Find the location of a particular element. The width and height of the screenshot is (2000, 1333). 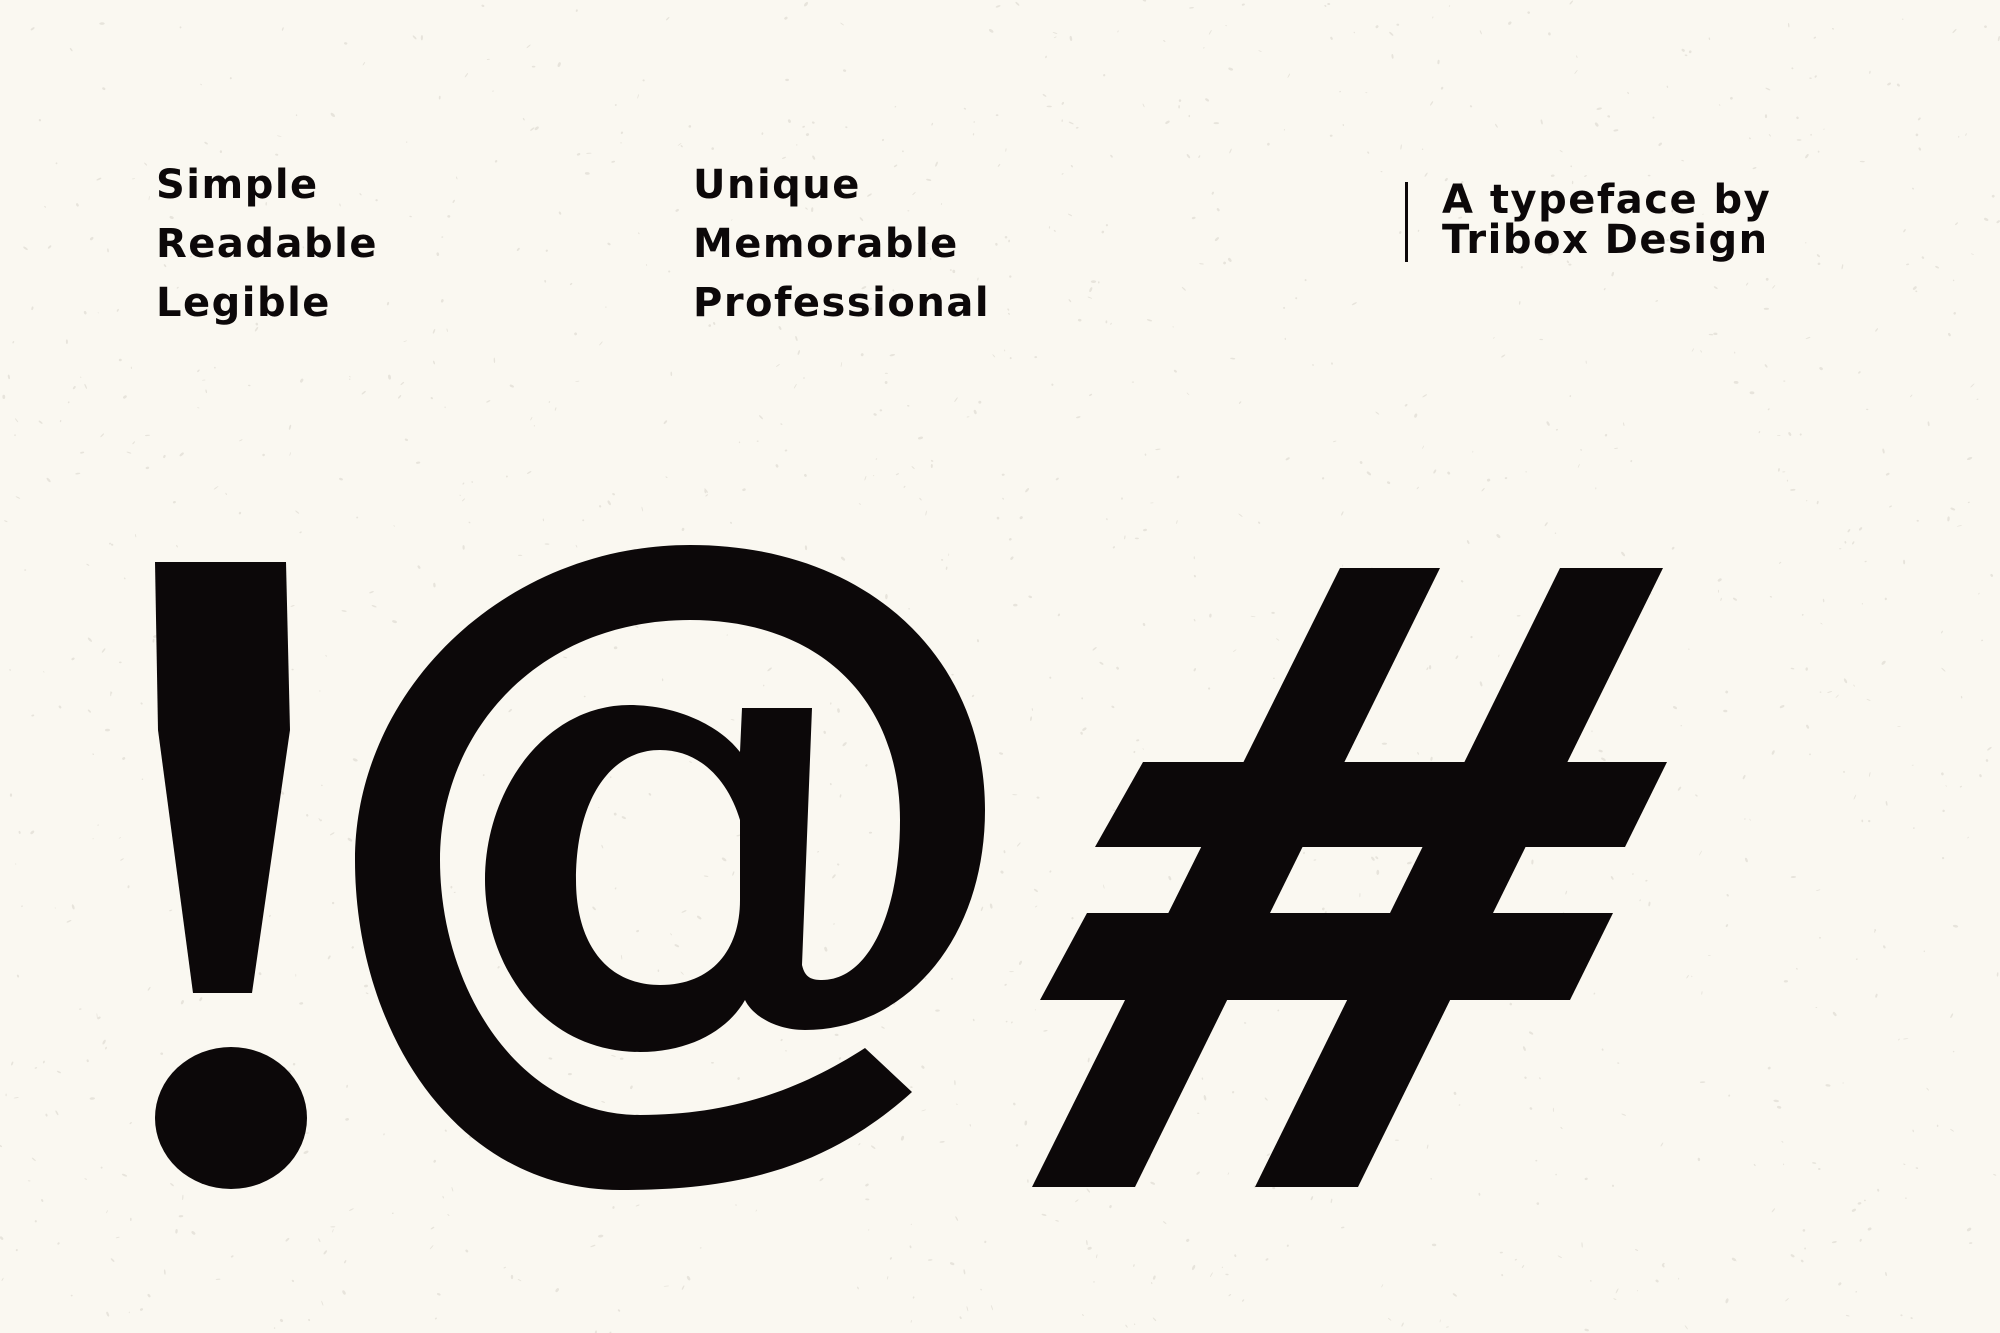

exclamation-glyph is located at coordinates (231, 875).